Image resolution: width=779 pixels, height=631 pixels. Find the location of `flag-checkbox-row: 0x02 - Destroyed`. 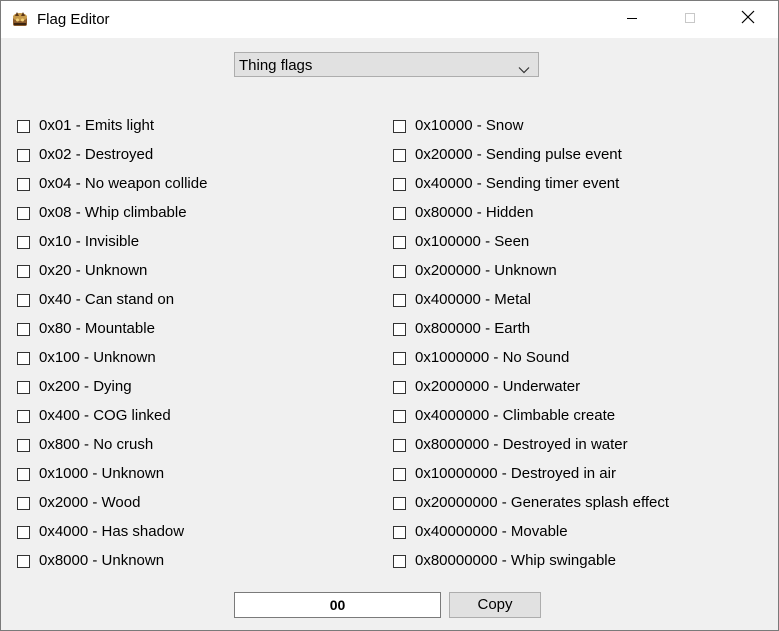

flag-checkbox-row: 0x02 - Destroyed is located at coordinates (85, 155).